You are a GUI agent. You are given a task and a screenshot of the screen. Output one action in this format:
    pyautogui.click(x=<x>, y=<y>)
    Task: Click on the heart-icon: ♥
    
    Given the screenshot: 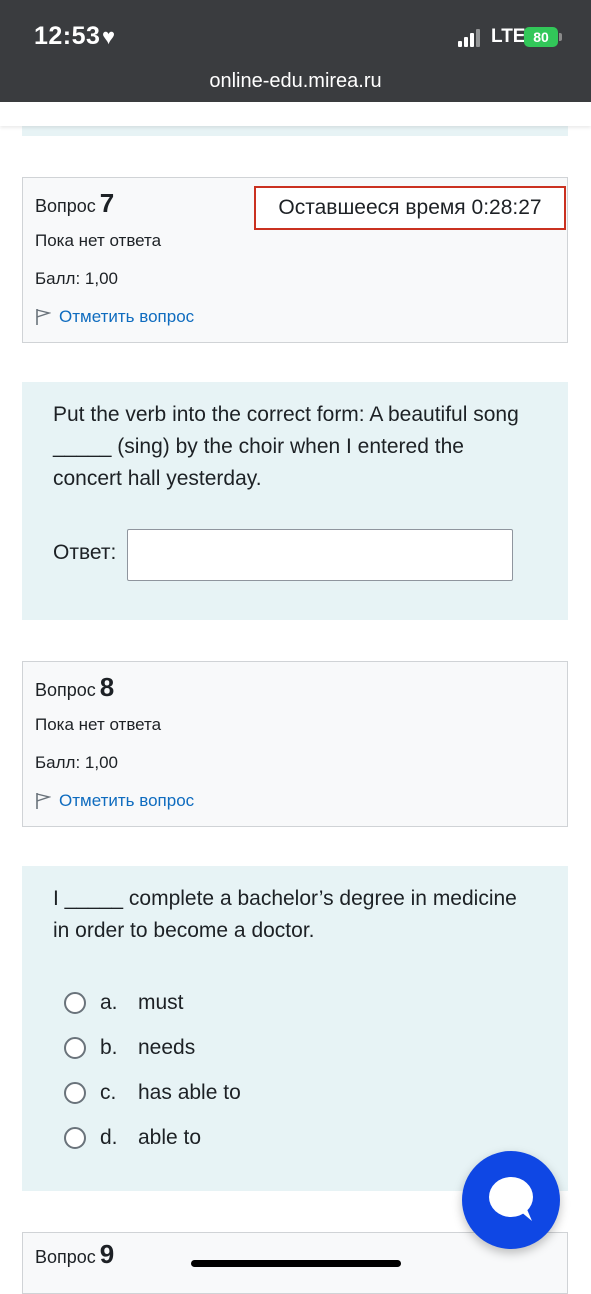 What is the action you would take?
    pyautogui.click(x=109, y=36)
    